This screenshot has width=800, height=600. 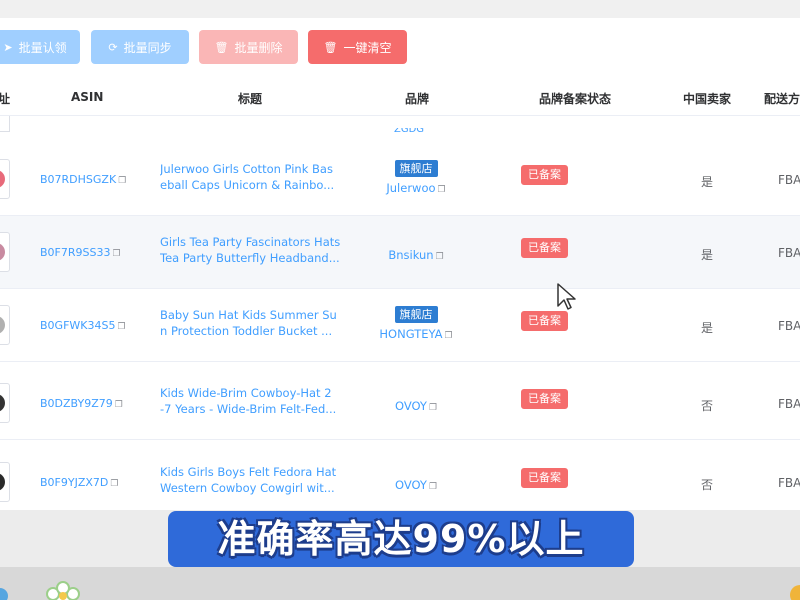 I want to click on header-shipping: 配送方, so click(x=782, y=98).